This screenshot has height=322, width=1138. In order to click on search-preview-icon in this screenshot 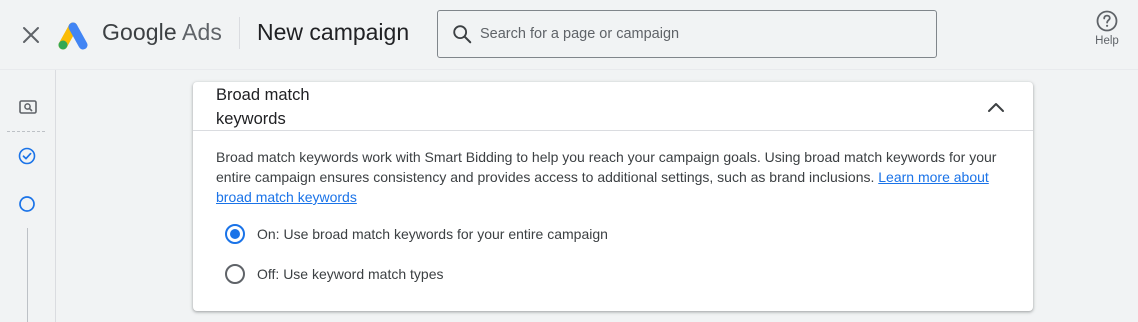, I will do `click(28, 107)`.